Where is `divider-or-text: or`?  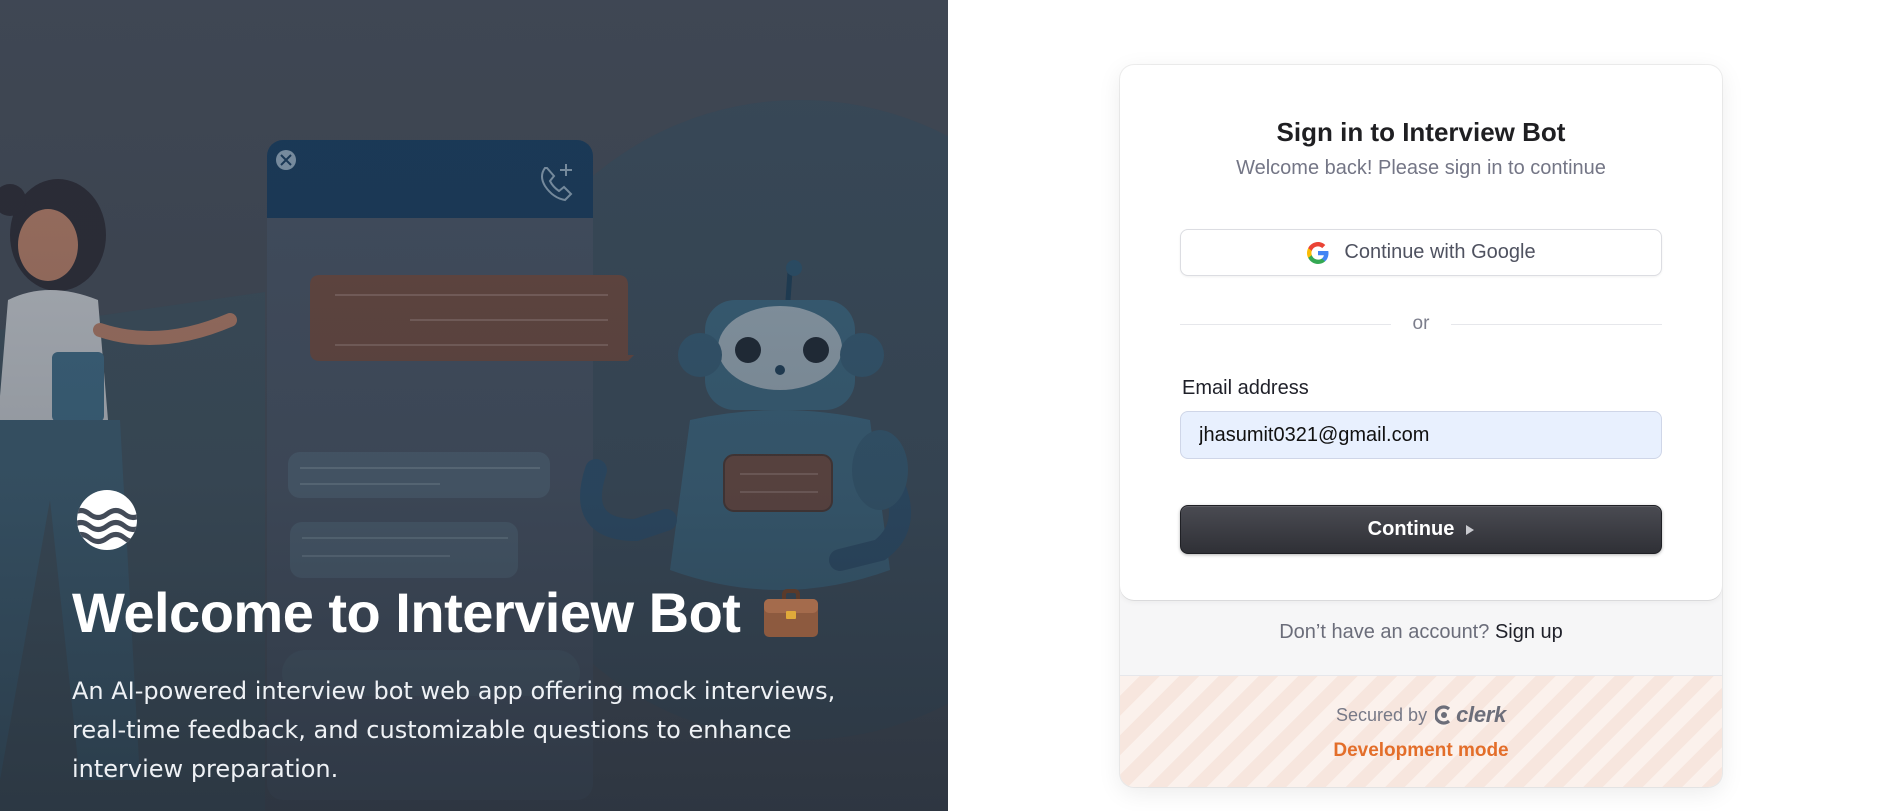
divider-or-text: or is located at coordinates (1421, 323).